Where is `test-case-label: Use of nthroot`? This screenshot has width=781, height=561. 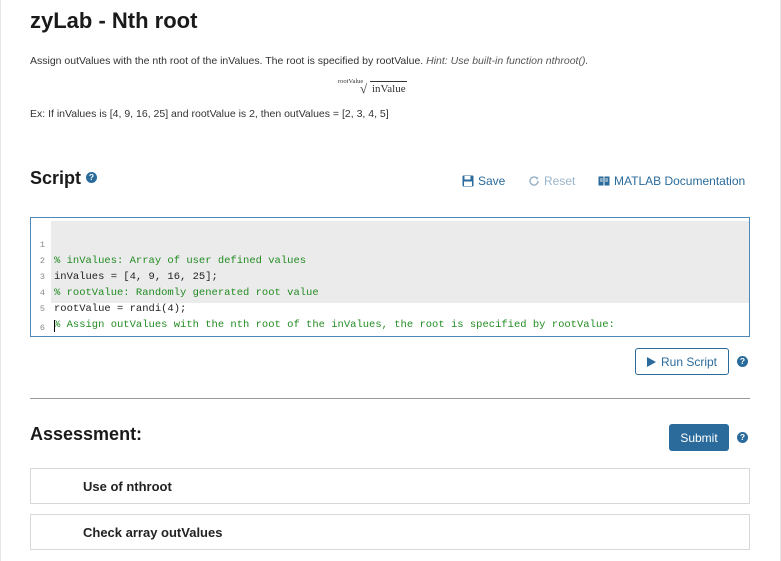
test-case-label: Use of nthroot is located at coordinates (127, 486).